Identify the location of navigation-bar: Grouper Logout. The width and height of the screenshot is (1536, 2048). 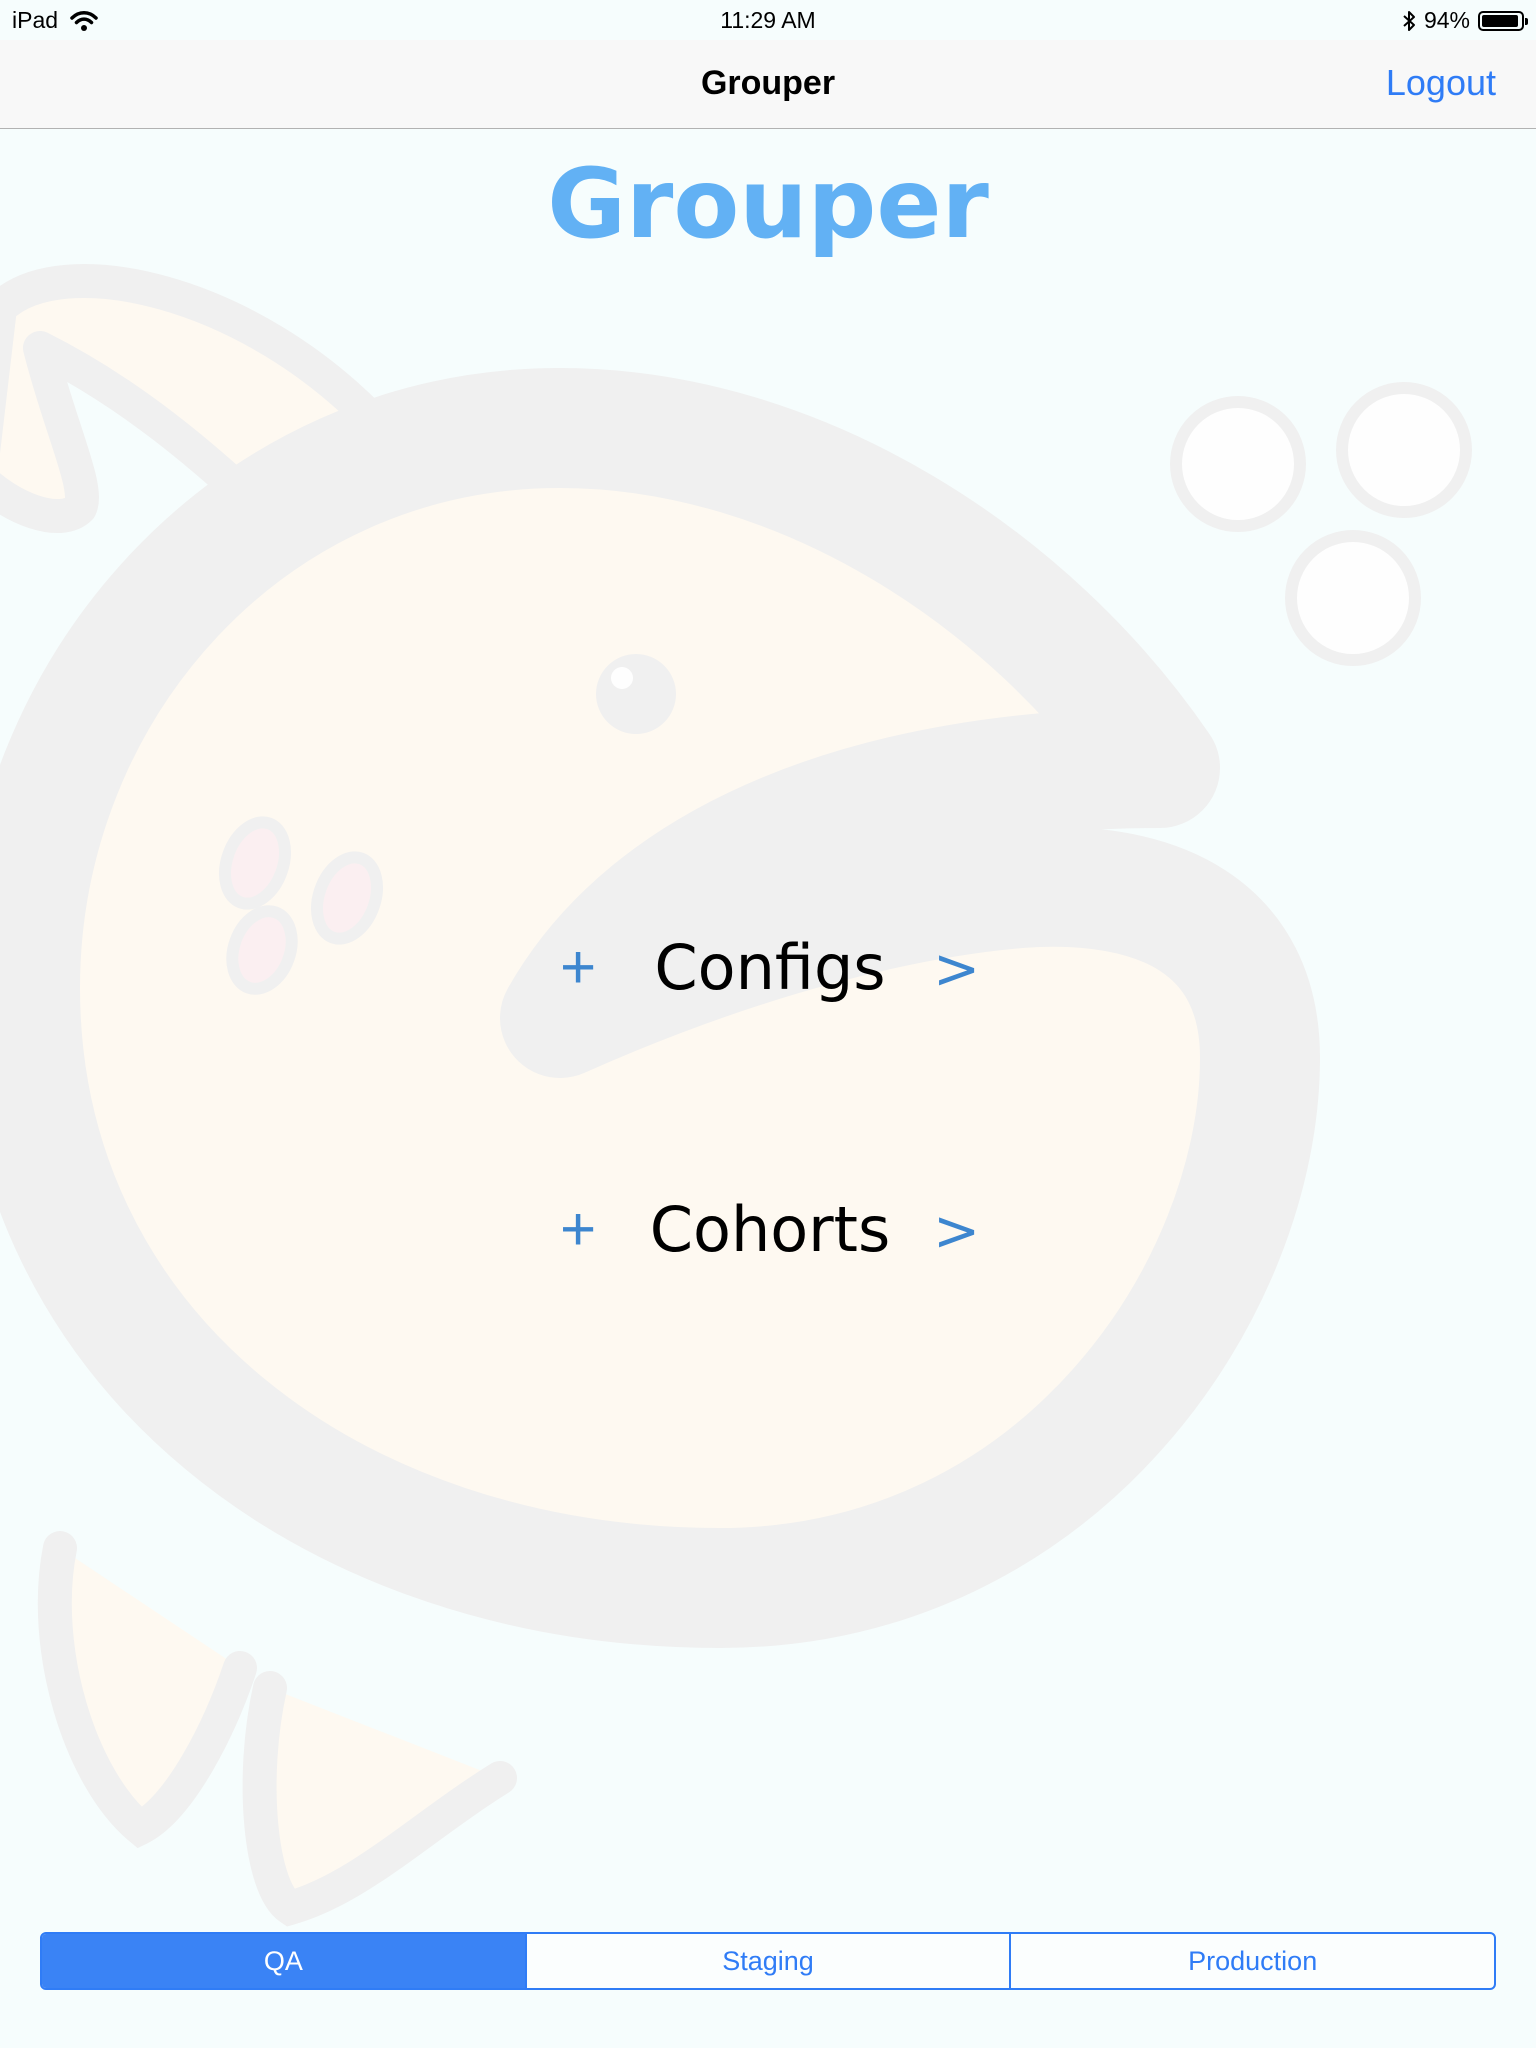
(768, 84).